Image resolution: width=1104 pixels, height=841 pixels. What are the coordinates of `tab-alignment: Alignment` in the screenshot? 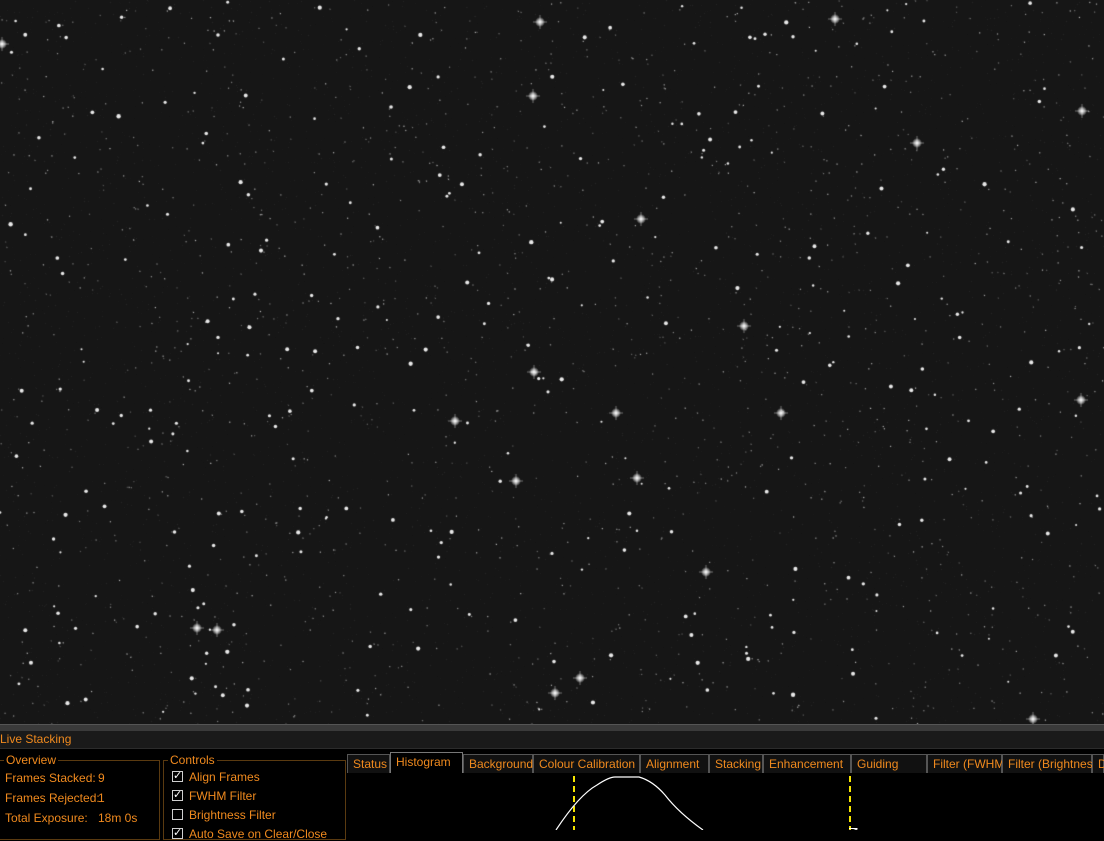 It's located at (674, 763).